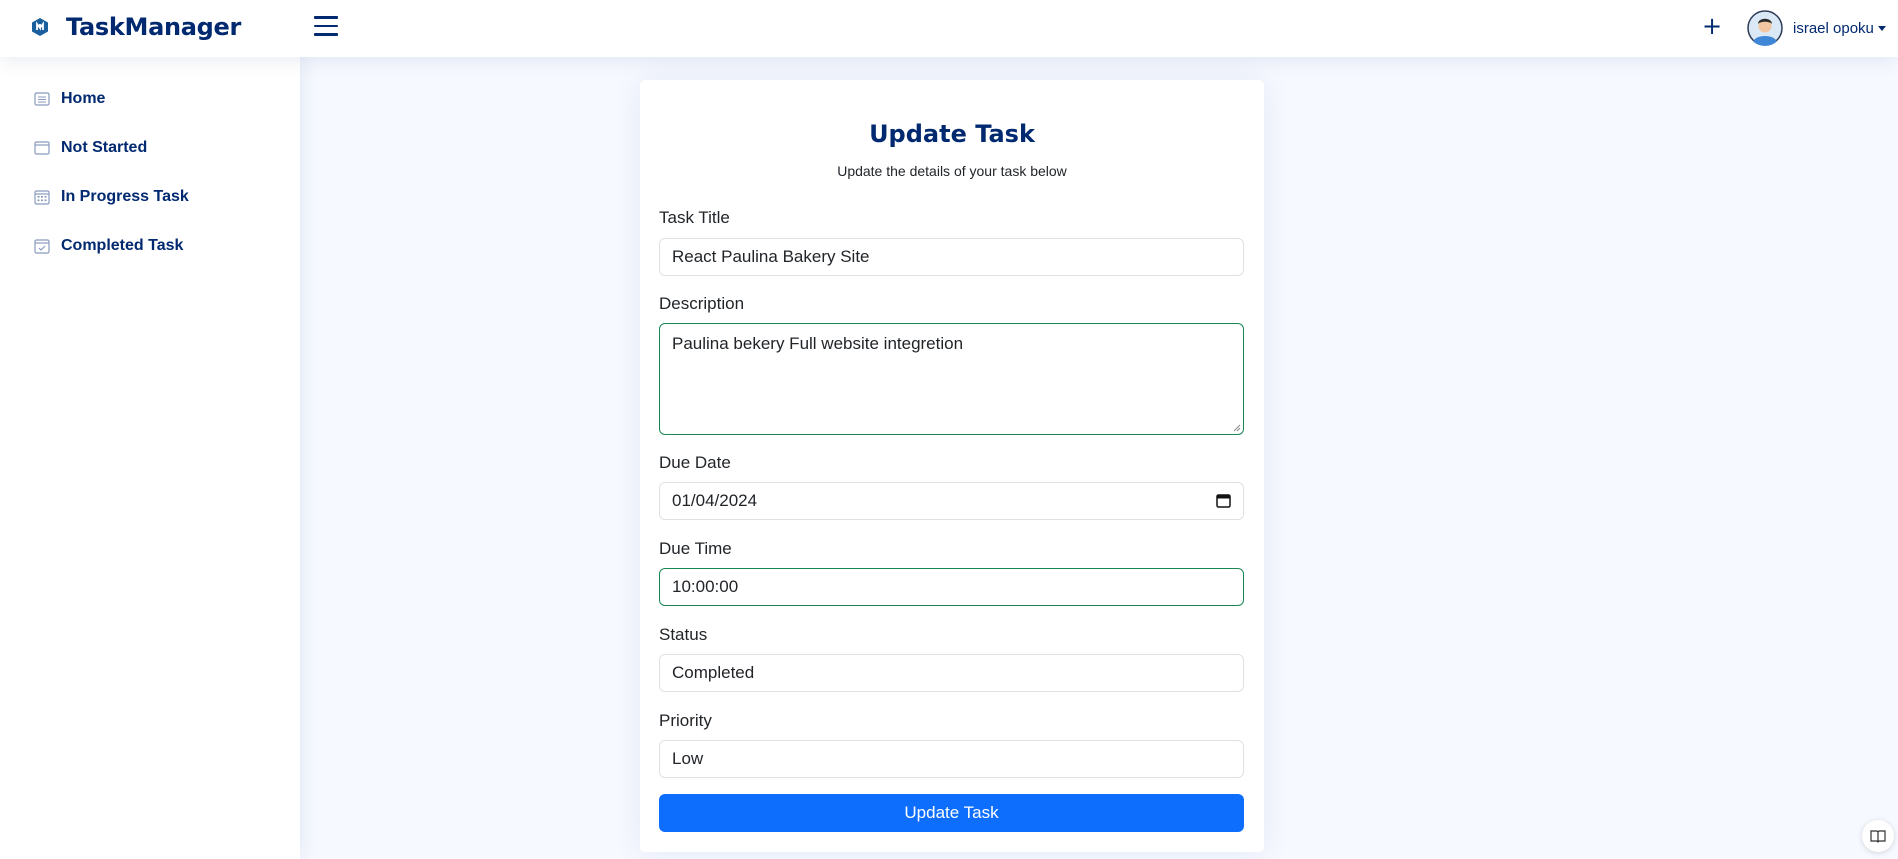  I want to click on description-textarea: Paulina bekery Full website integretion, so click(951, 379).